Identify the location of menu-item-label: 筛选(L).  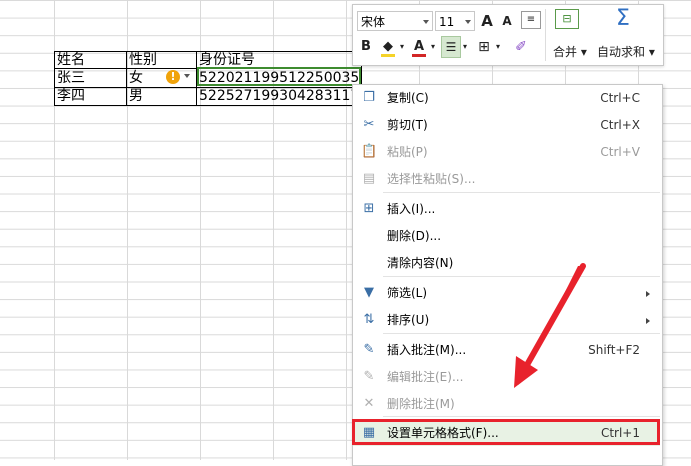
(407, 293).